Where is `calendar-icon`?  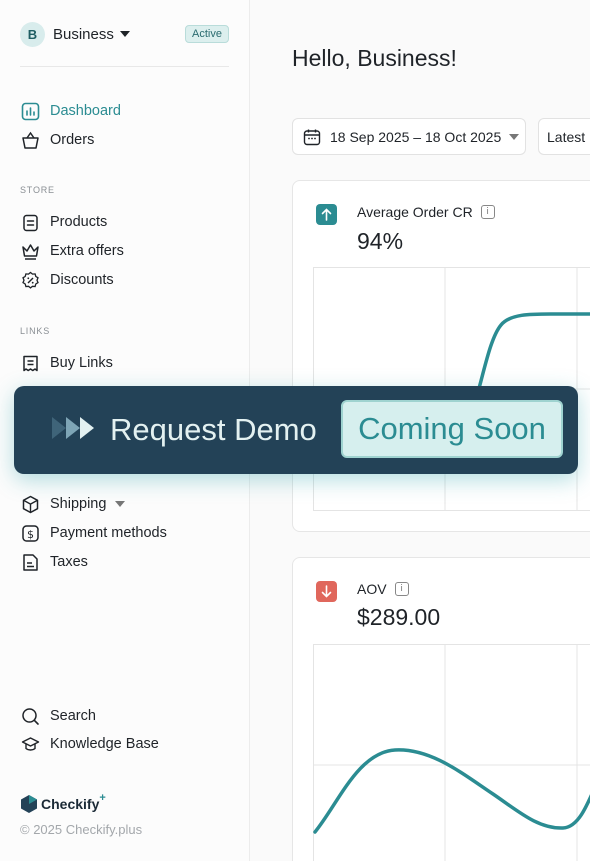
calendar-icon is located at coordinates (312, 137).